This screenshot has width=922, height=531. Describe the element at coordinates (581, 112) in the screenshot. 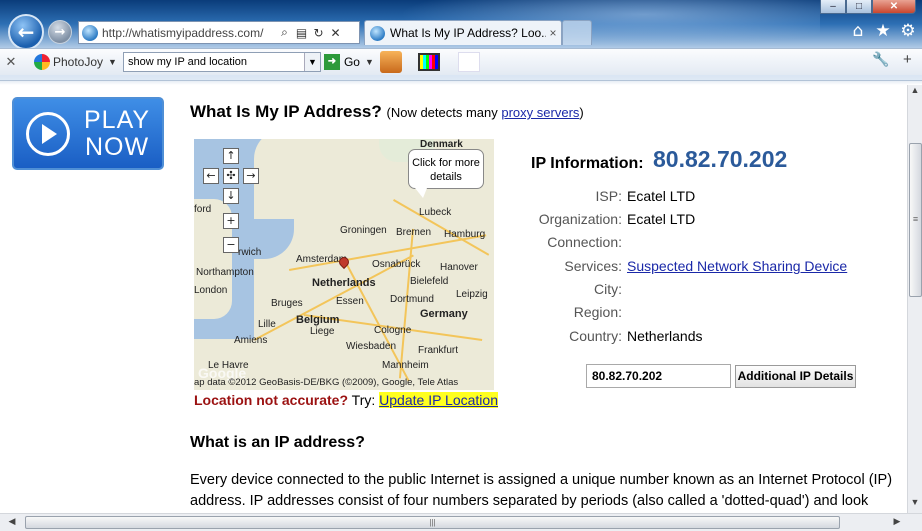

I see `headline-note-suffix: )` at that location.